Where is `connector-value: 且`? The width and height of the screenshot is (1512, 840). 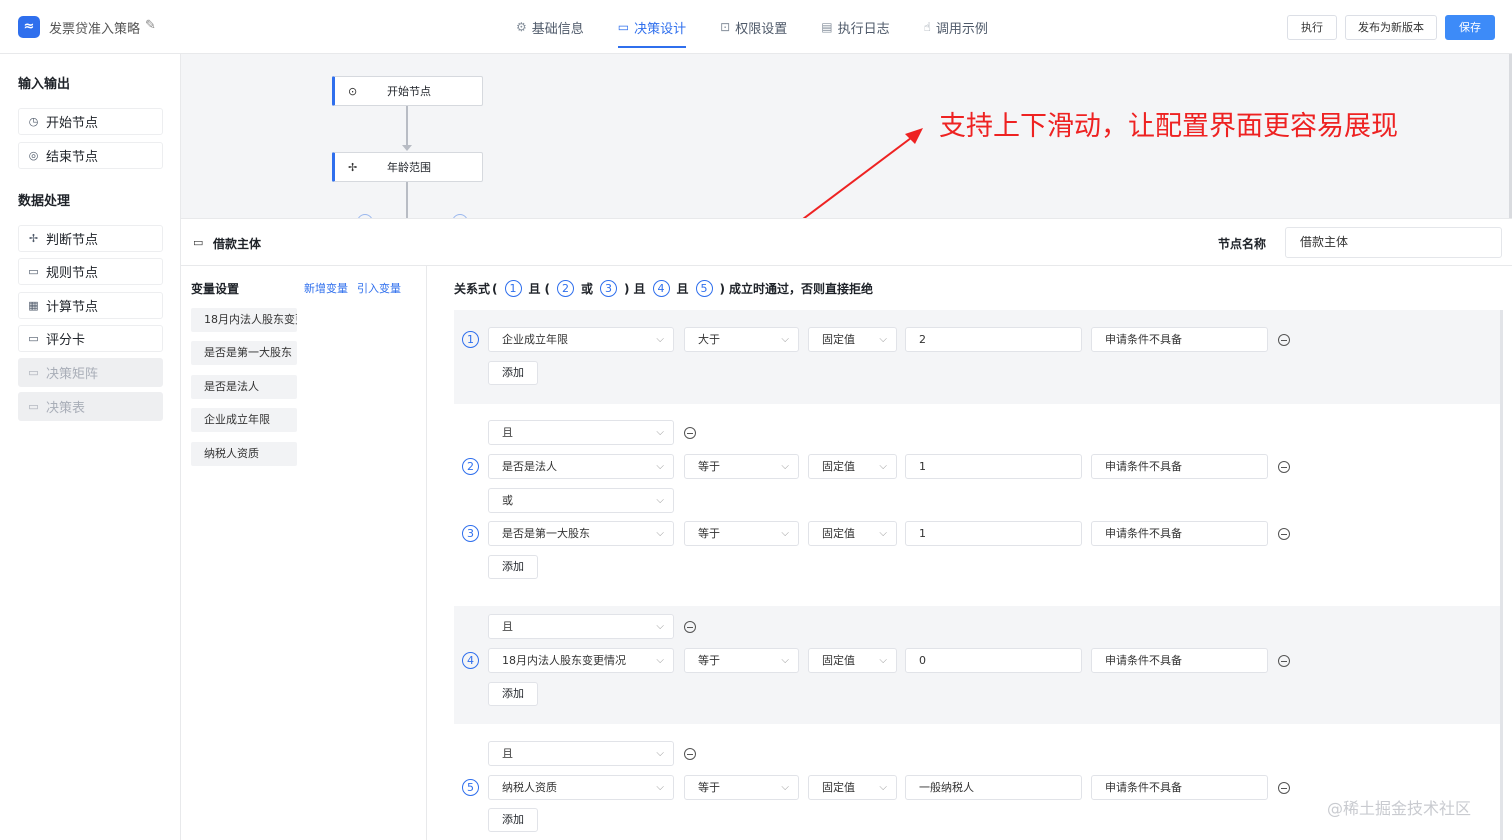
connector-value: 且 is located at coordinates (507, 626).